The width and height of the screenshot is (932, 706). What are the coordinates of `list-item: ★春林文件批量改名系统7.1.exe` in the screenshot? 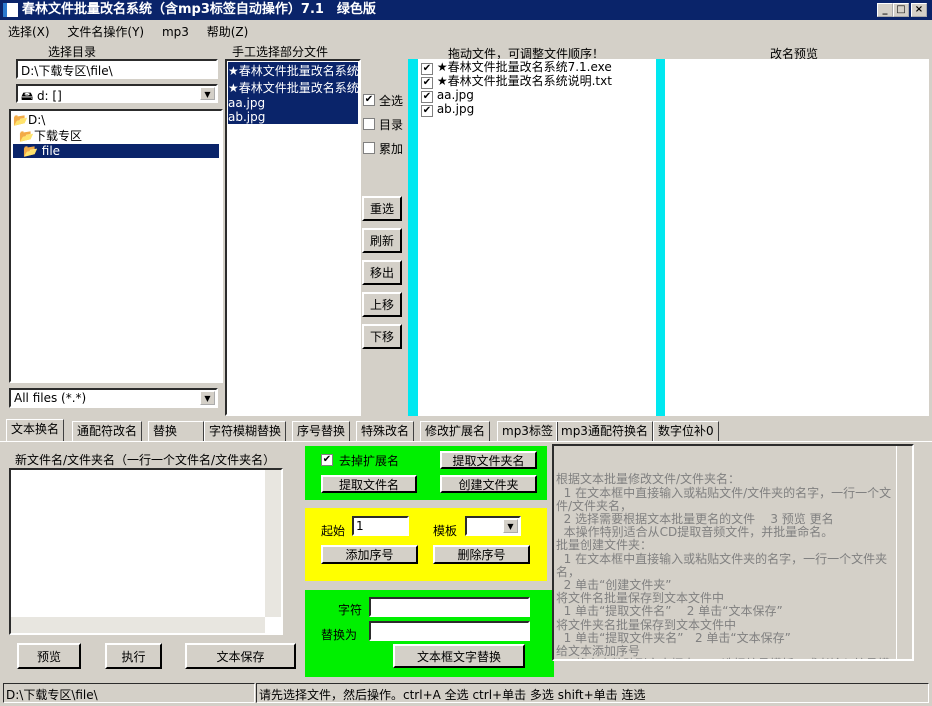 It's located at (293, 70).